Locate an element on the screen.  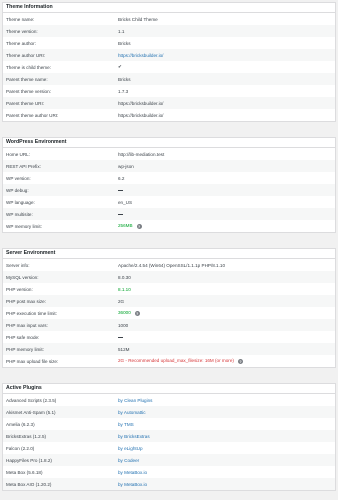
section-title: Server Environment is located at coordinates (169, 254).